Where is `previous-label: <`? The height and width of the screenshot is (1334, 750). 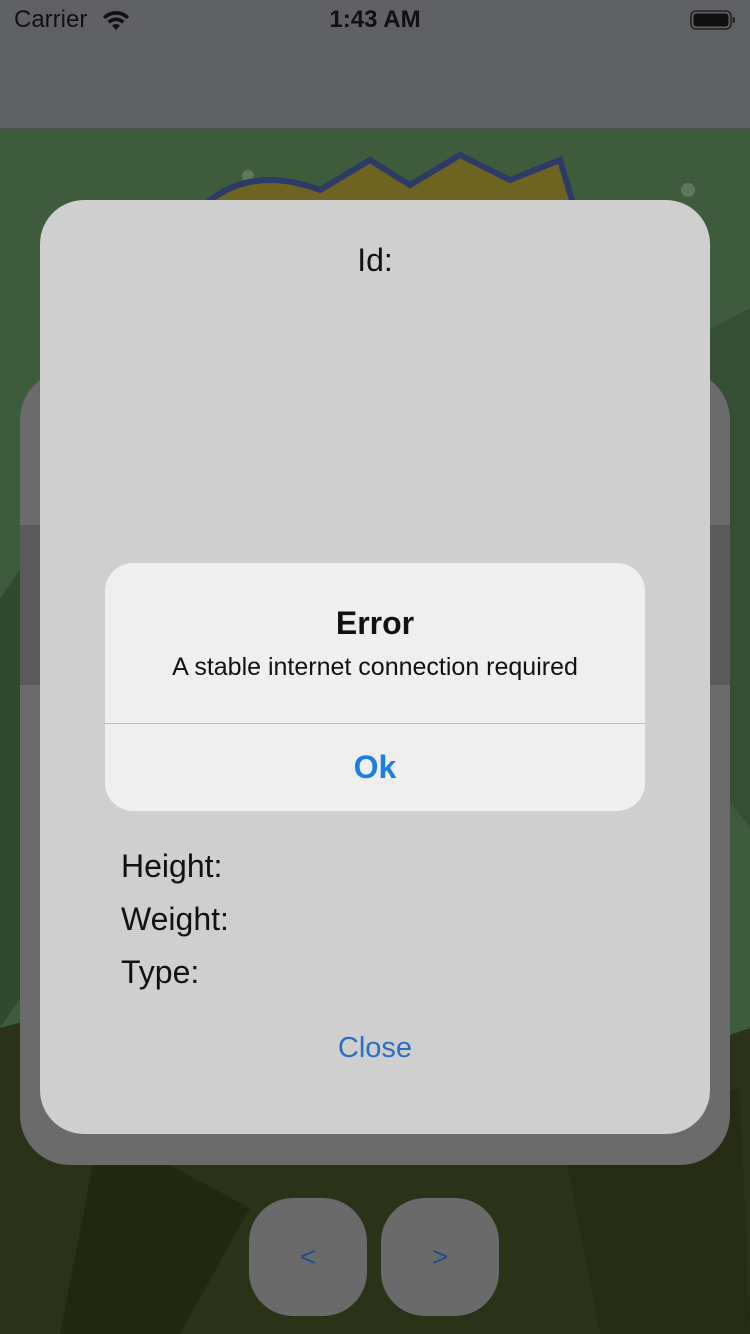 previous-label: < is located at coordinates (308, 1256).